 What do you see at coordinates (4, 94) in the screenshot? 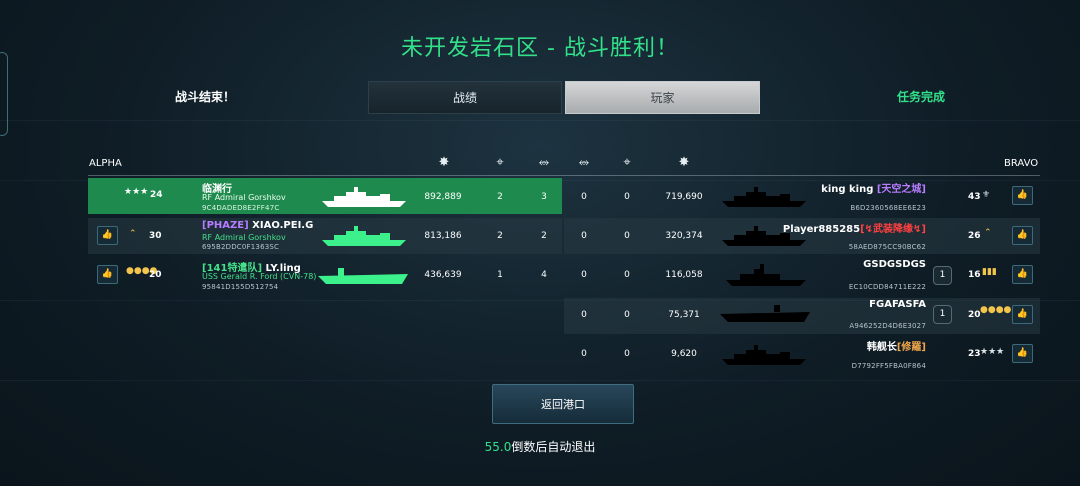
I see `side-drawer-handle` at bounding box center [4, 94].